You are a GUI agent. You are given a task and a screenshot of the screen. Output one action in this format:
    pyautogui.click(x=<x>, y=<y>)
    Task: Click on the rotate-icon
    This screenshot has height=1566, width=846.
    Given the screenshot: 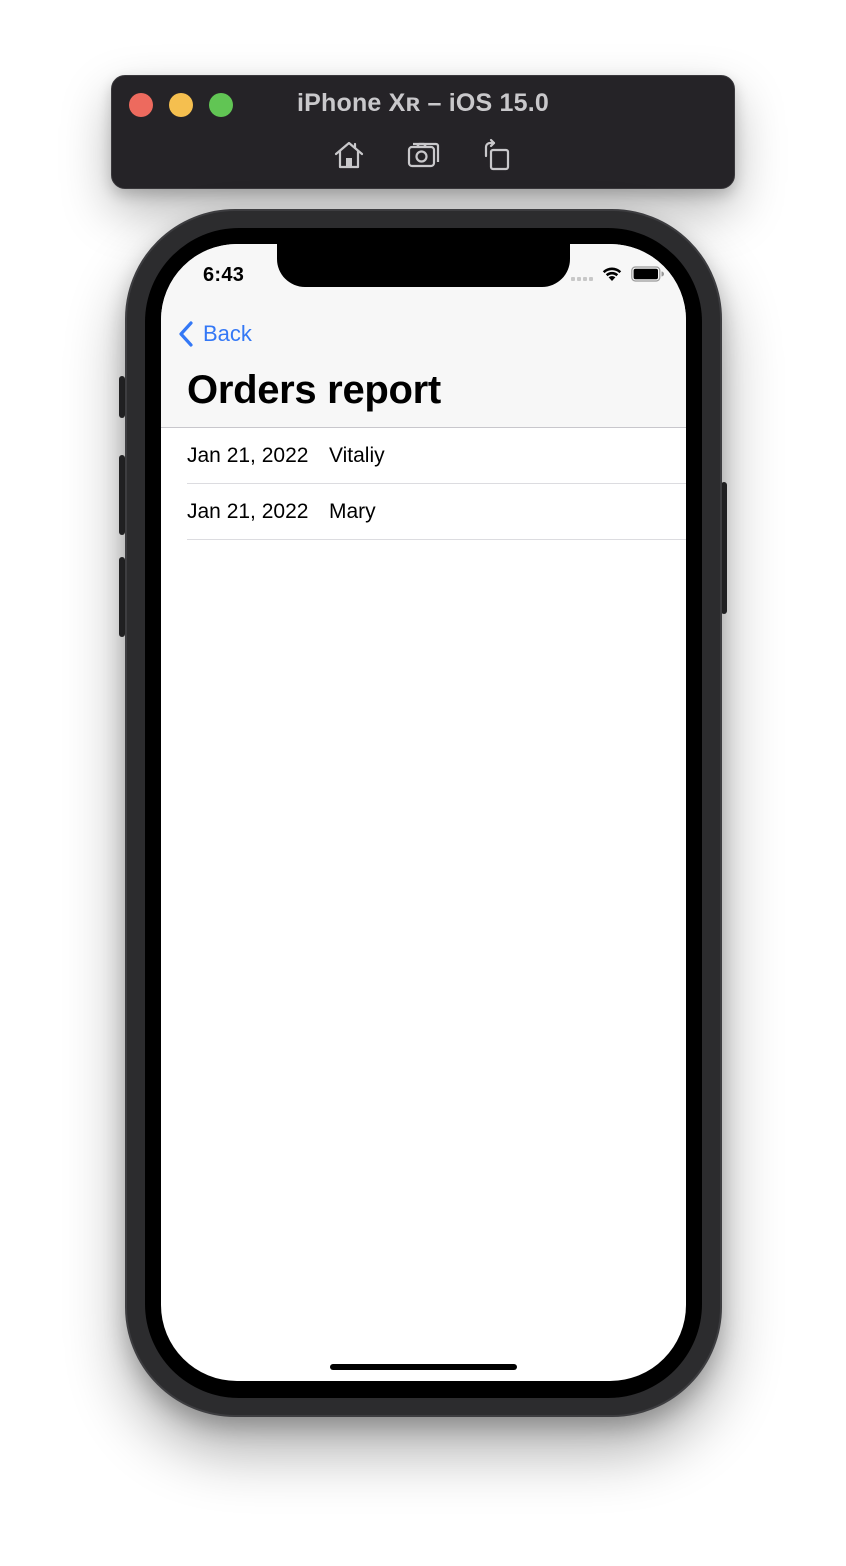 What is the action you would take?
    pyautogui.click(x=497, y=154)
    